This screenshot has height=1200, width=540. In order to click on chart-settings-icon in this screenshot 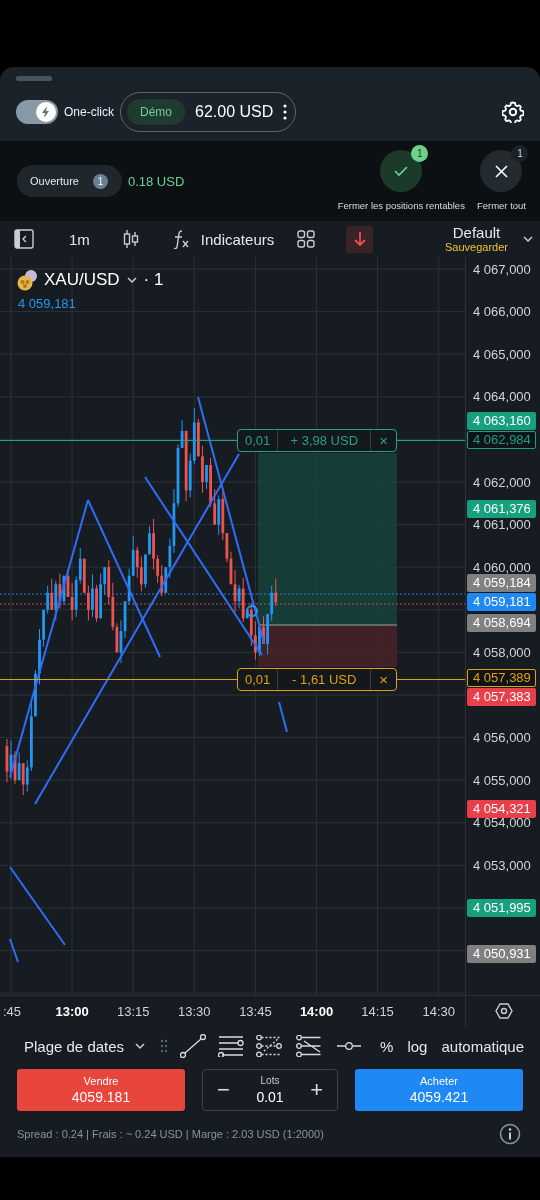, I will do `click(504, 1011)`.